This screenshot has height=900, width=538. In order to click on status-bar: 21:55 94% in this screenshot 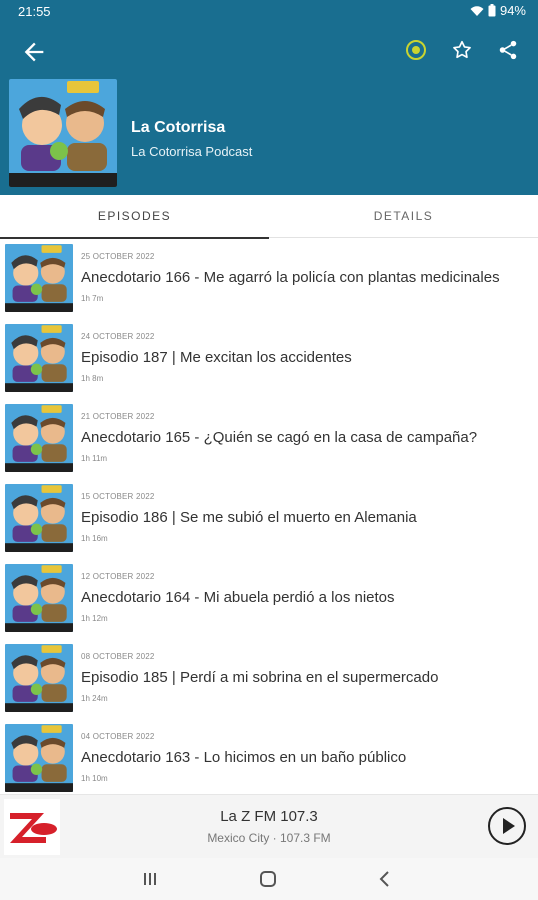, I will do `click(269, 12)`.